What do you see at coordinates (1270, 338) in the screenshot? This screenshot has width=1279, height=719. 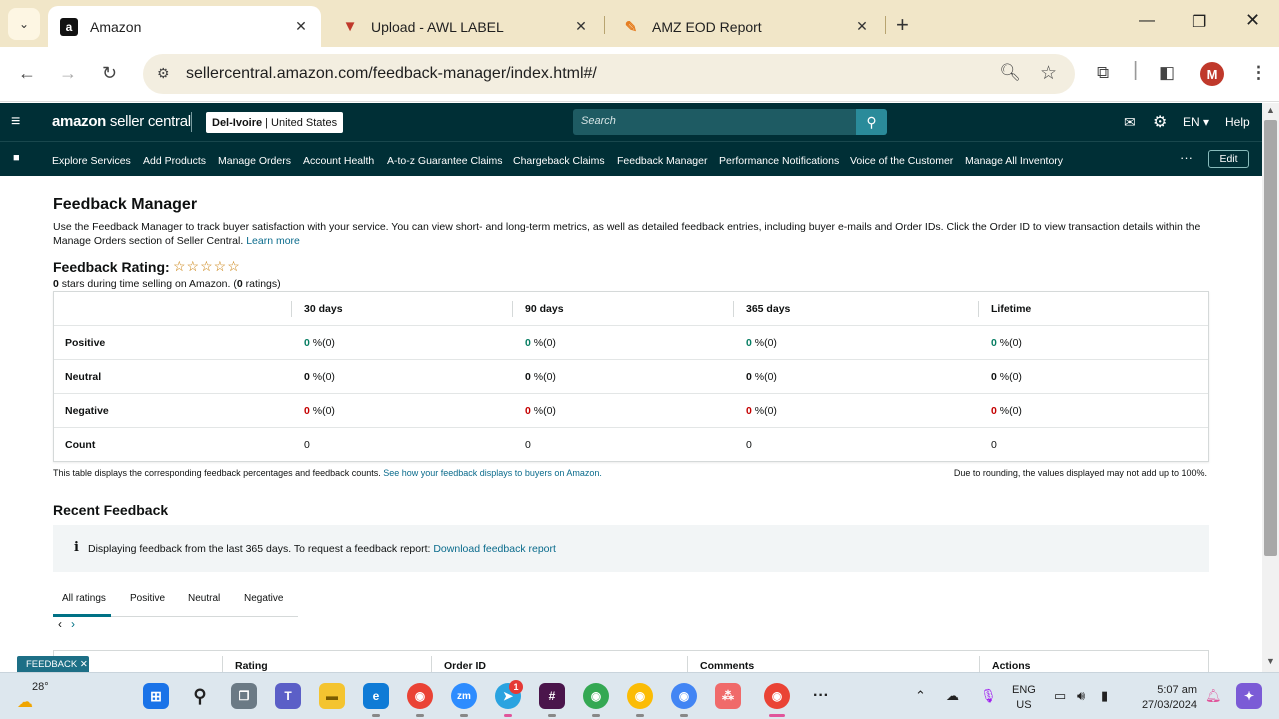 I see `scroll-thumb` at bounding box center [1270, 338].